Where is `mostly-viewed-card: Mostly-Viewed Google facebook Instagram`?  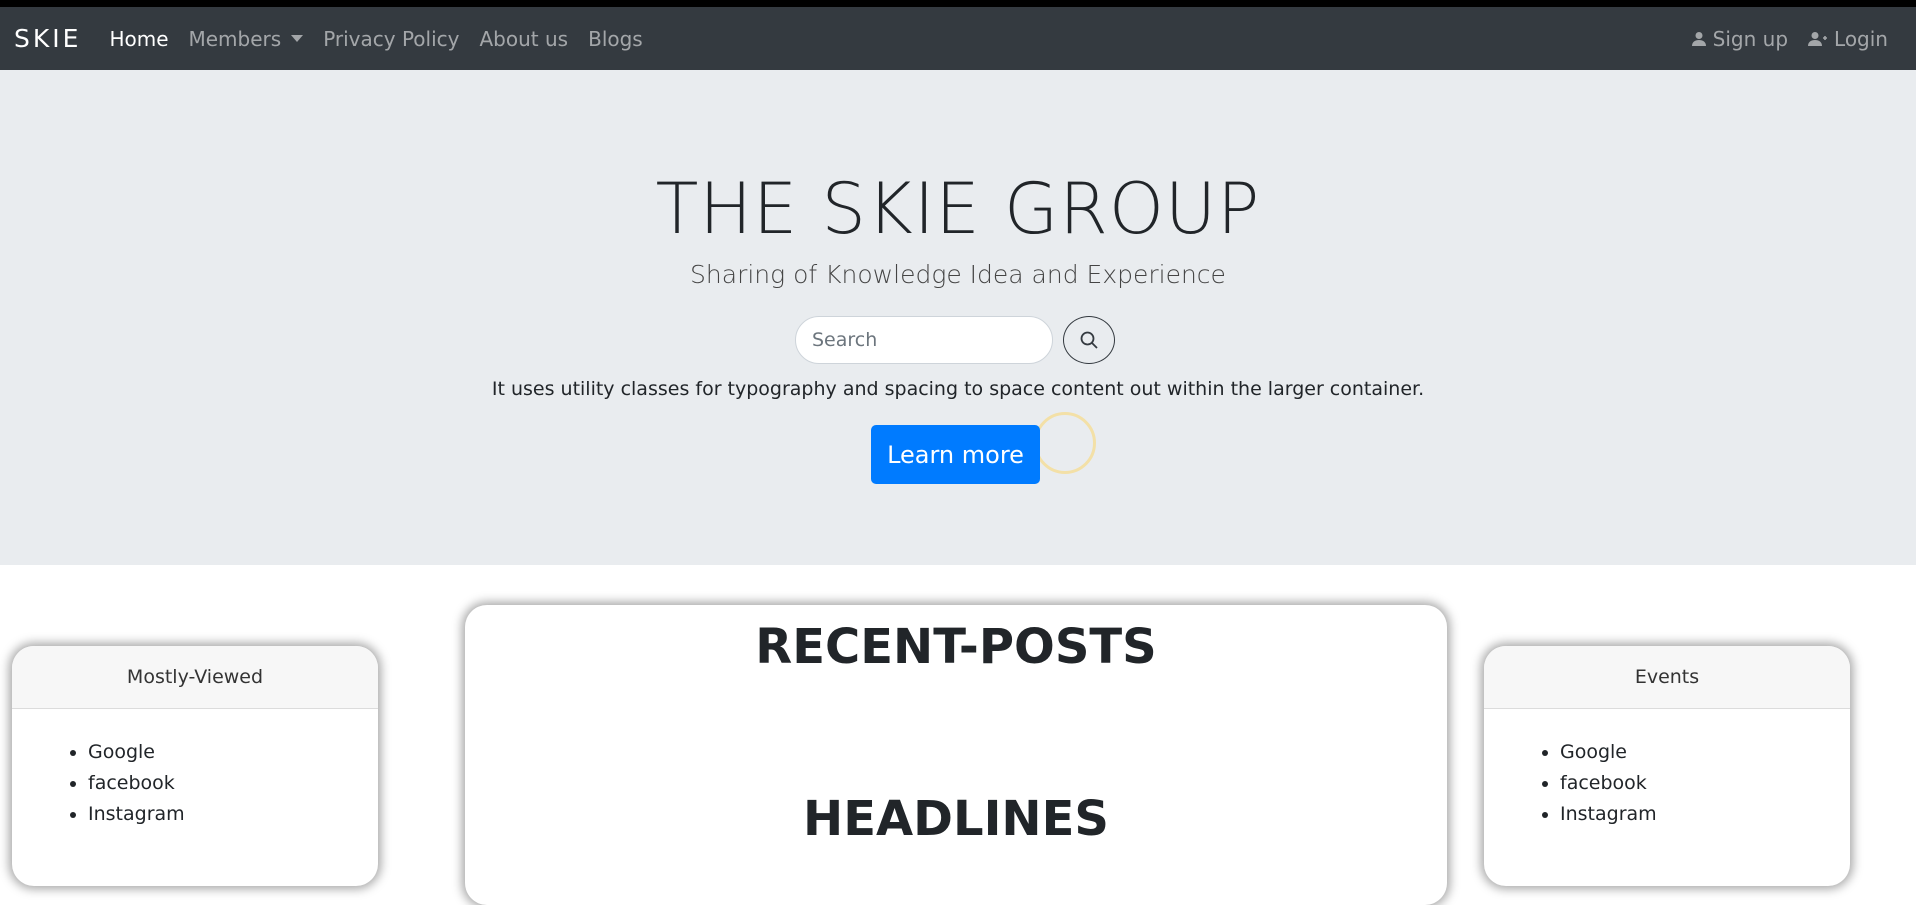 mostly-viewed-card: Mostly-Viewed Google facebook Instagram is located at coordinates (195, 766).